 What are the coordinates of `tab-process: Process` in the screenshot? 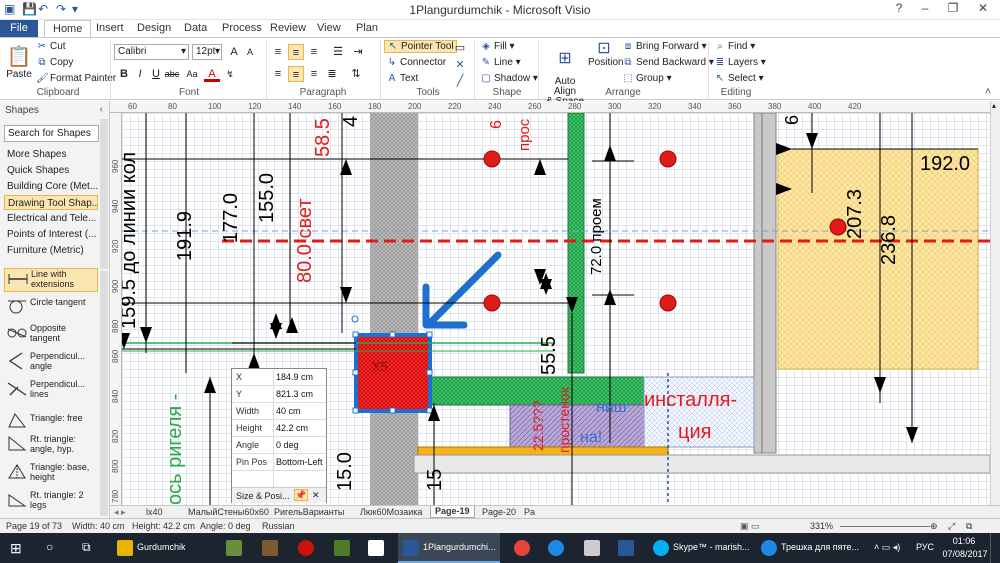 It's located at (242, 28).